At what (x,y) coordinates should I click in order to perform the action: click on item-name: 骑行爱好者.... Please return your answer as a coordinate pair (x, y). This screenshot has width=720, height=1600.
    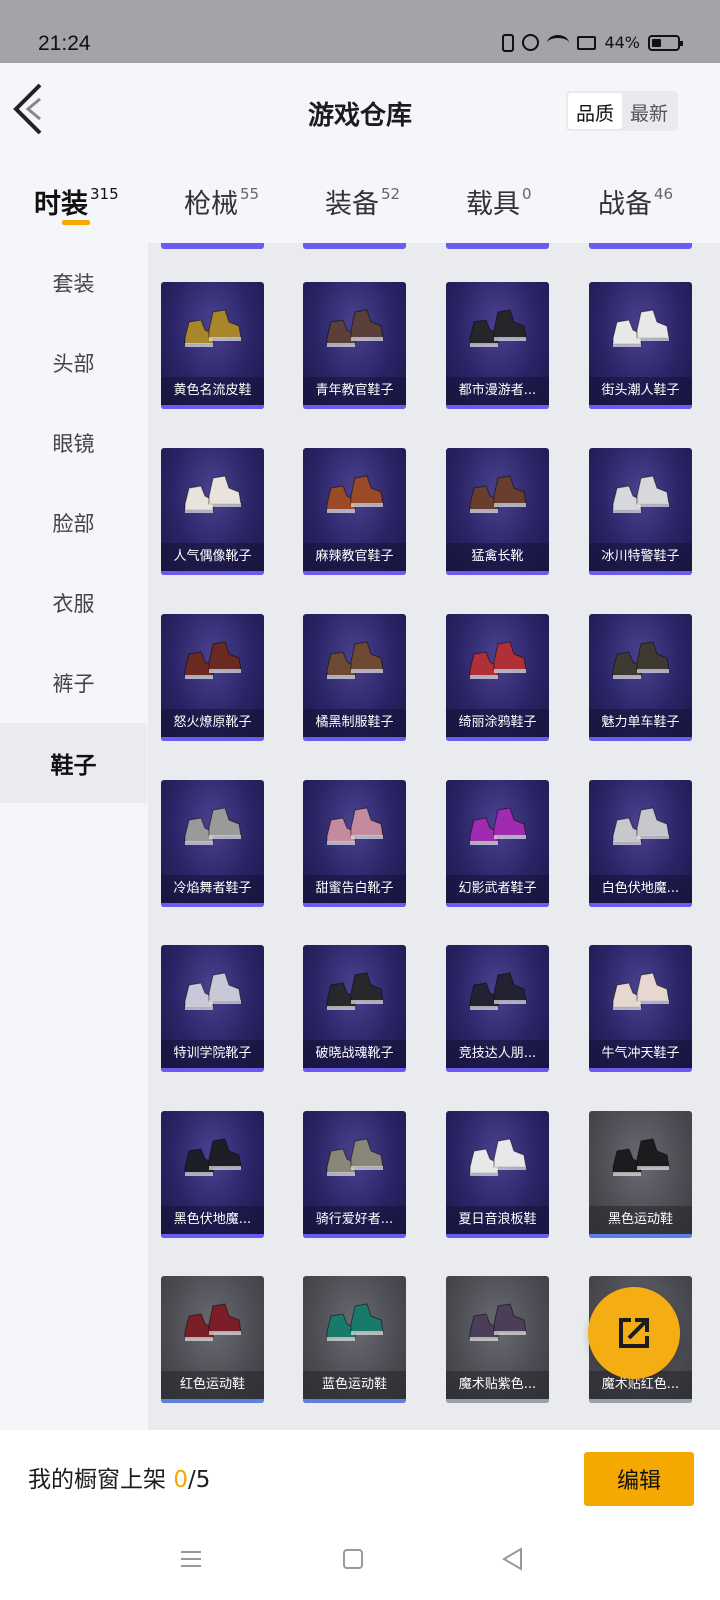
    Looking at the image, I should click on (354, 1220).